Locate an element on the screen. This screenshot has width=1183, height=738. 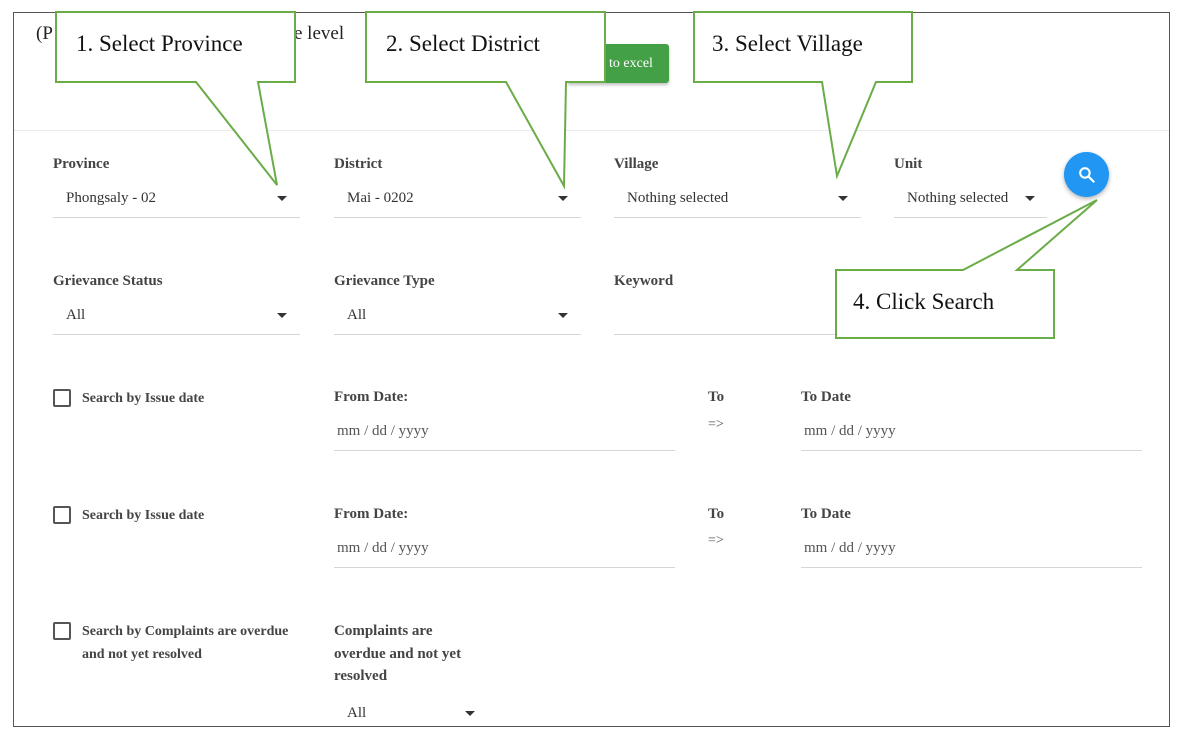
from-date-placeholder-1: mm / dd / yyyy is located at coordinates (383, 431).